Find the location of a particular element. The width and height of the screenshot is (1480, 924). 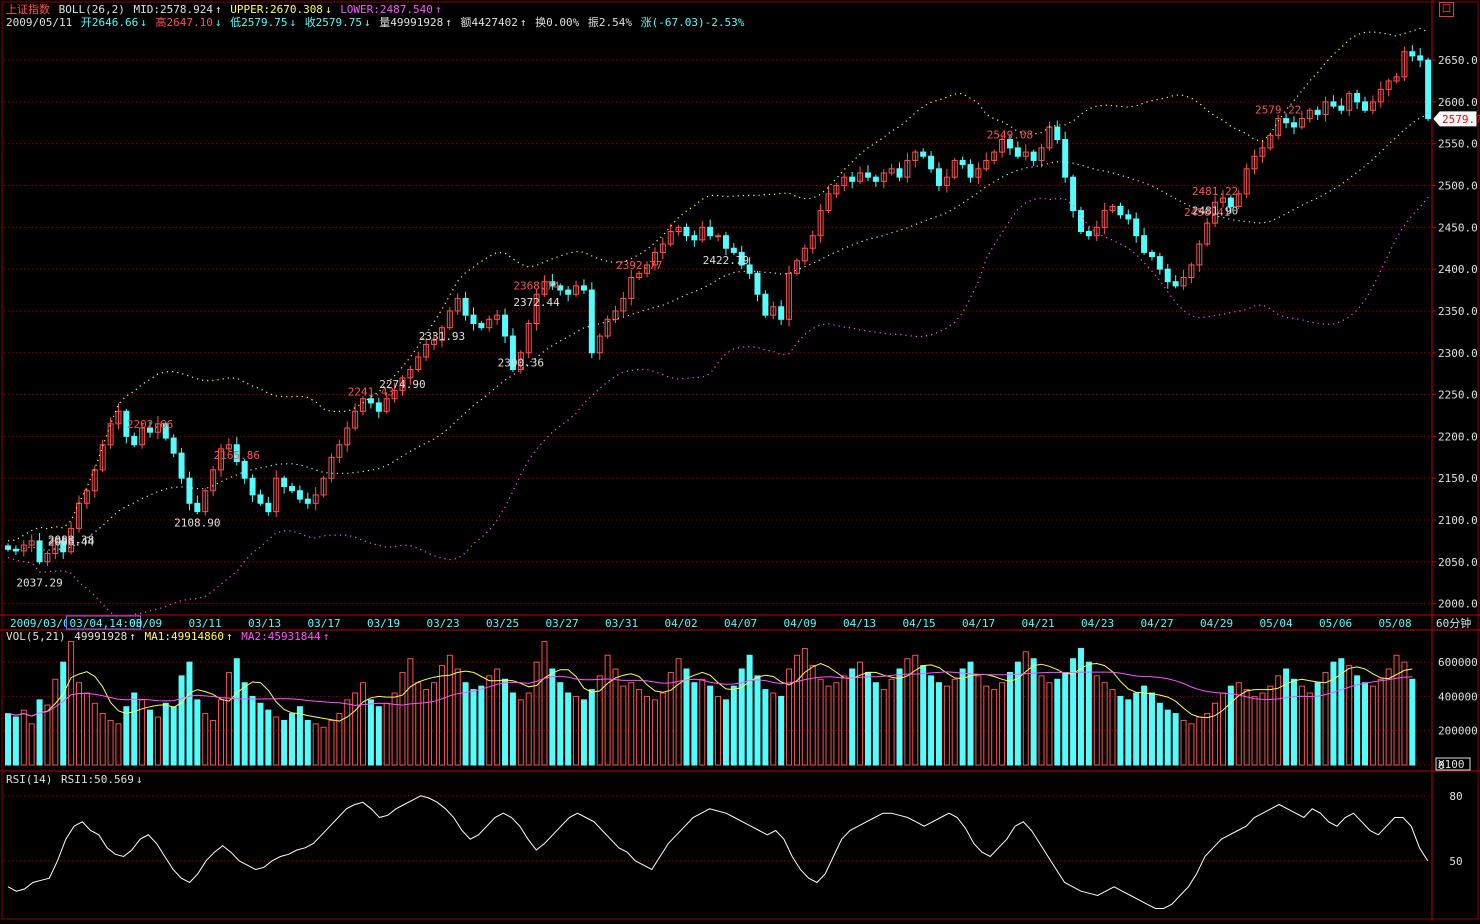

x-axis-label: 04/15 is located at coordinates (919, 623).